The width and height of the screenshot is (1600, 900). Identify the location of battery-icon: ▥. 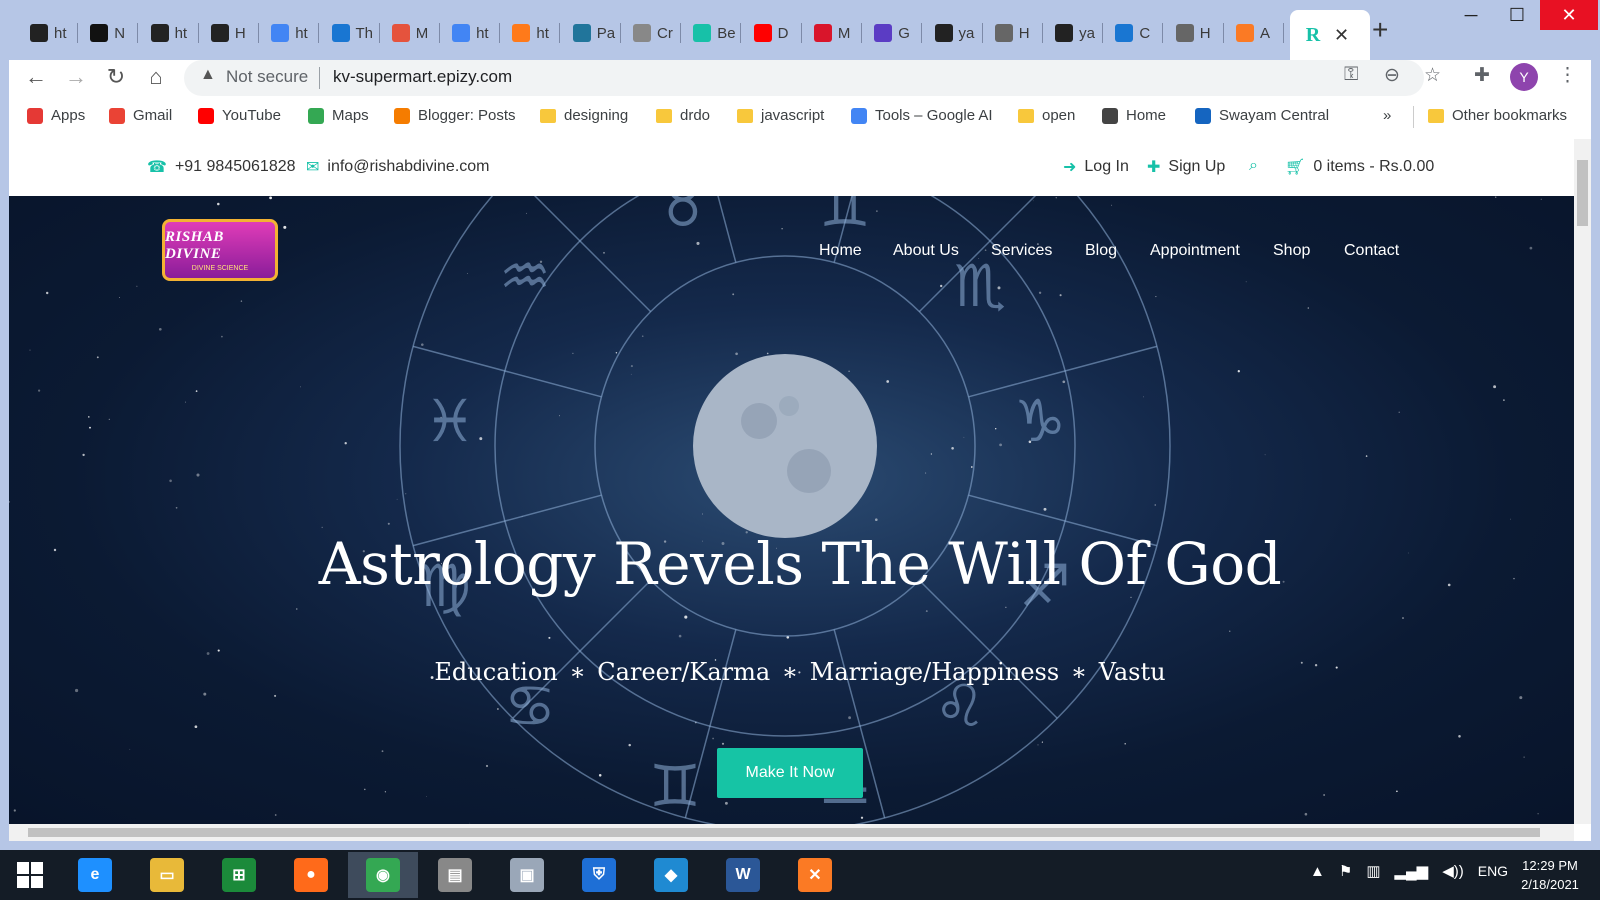
(1373, 871).